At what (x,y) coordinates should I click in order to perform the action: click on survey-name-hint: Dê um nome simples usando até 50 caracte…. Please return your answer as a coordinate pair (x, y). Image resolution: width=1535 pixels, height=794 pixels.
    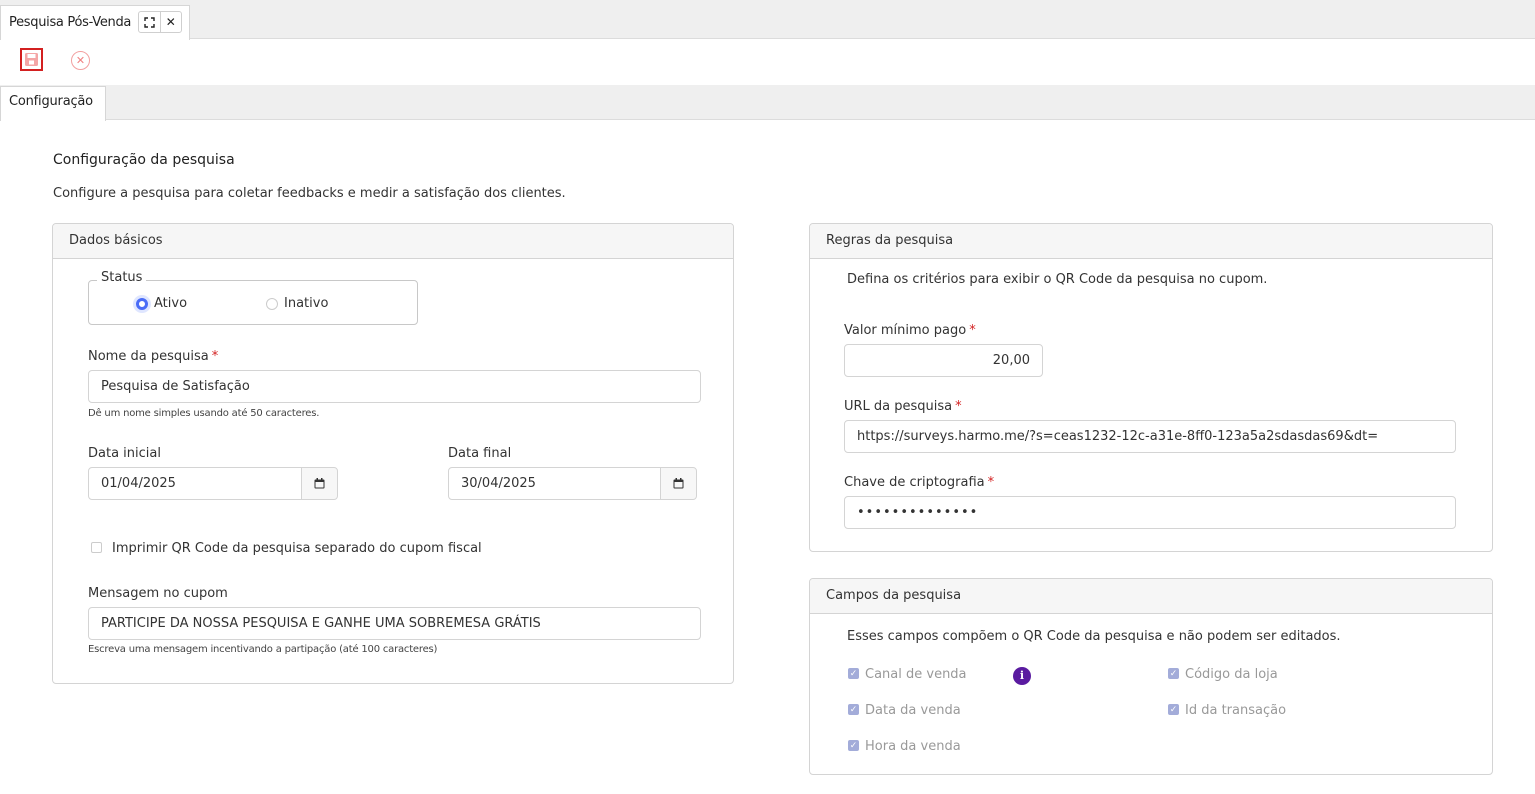
    Looking at the image, I should click on (204, 413).